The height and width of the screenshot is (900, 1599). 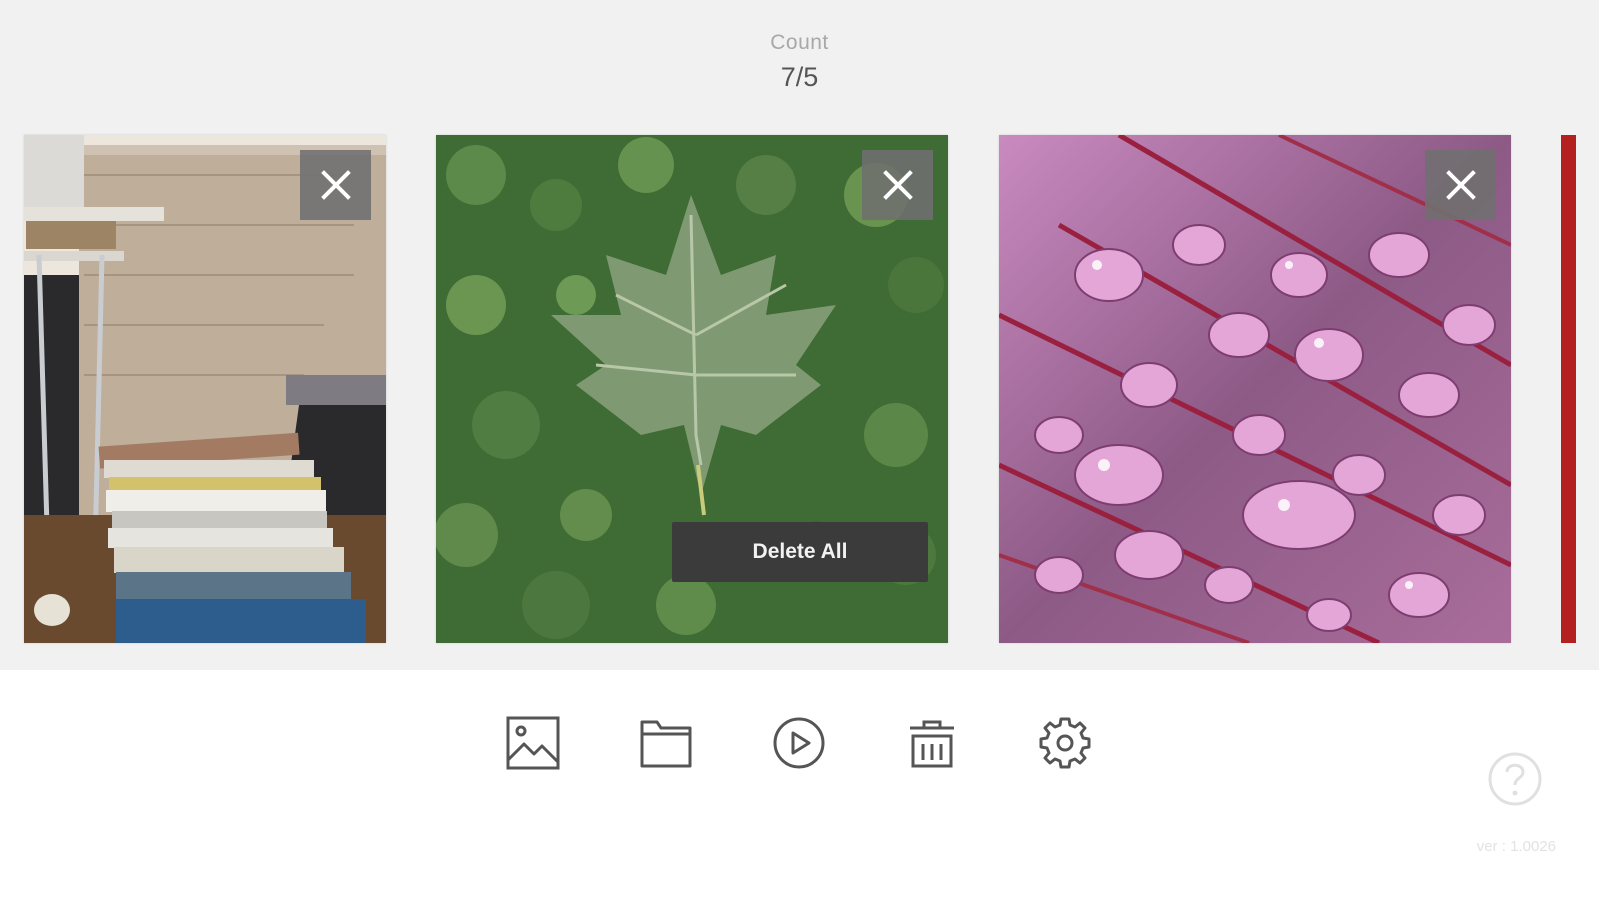 I want to click on version-label: ver : 1.0026, so click(x=1516, y=846).